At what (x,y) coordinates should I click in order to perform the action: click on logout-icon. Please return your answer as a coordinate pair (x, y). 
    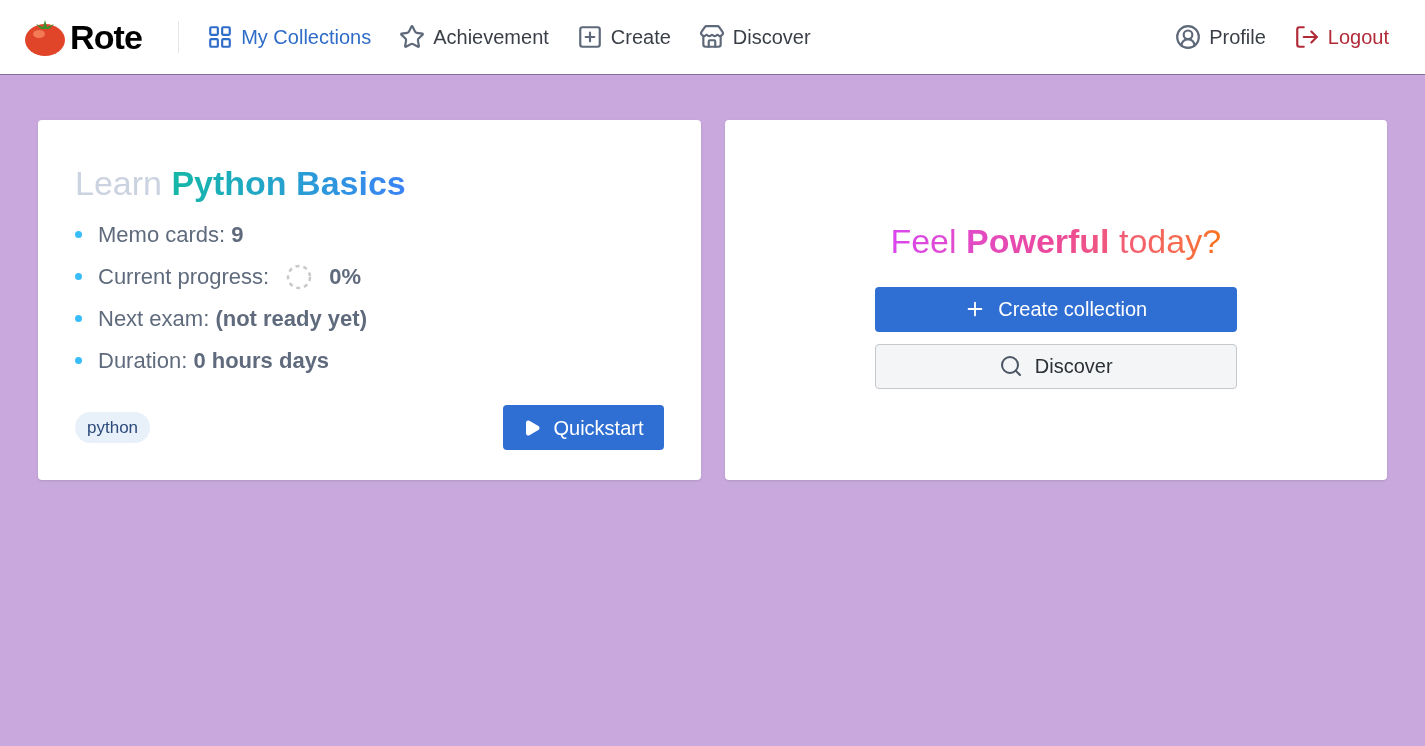
    Looking at the image, I should click on (1306, 37).